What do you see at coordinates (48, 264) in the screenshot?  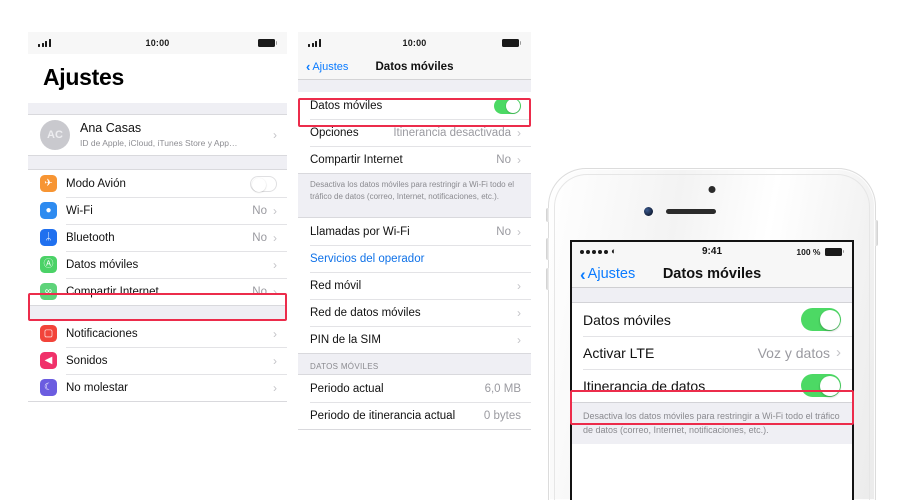 I see `cellular-antenna-icon: Ⓐ` at bounding box center [48, 264].